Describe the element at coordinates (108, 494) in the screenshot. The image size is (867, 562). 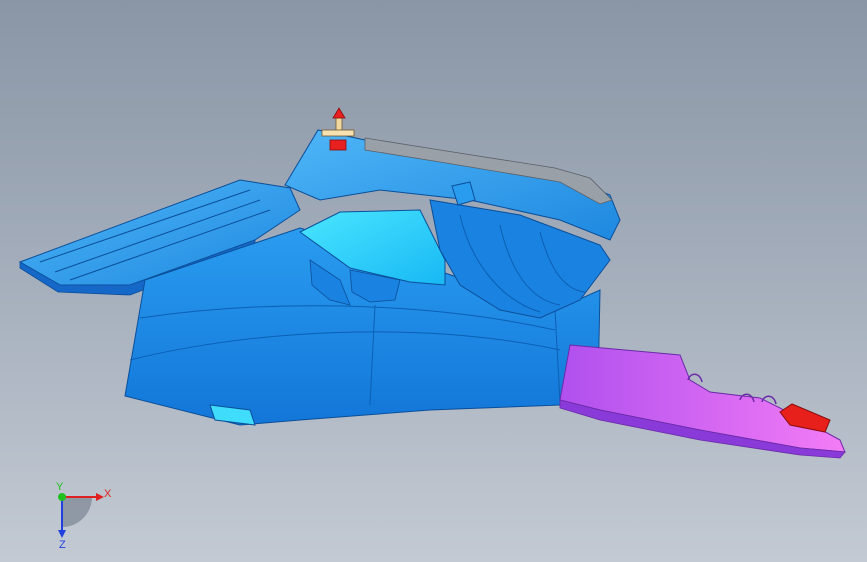
I see `x-axis-label: X` at that location.